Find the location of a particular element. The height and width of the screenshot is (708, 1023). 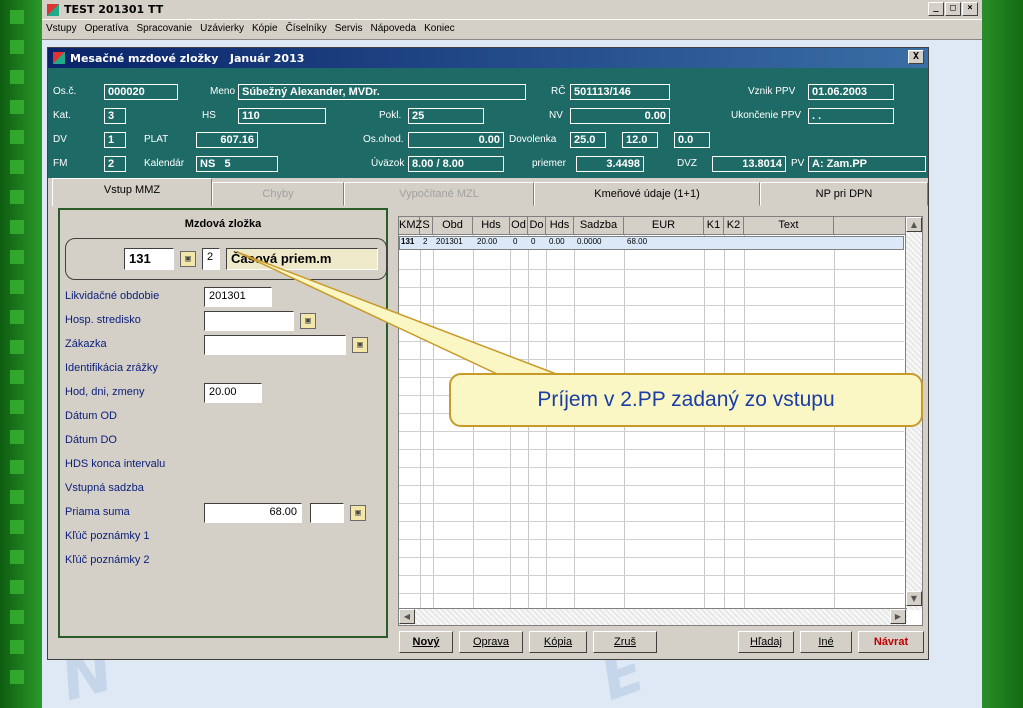

right-green-strip is located at coordinates (1002, 354).